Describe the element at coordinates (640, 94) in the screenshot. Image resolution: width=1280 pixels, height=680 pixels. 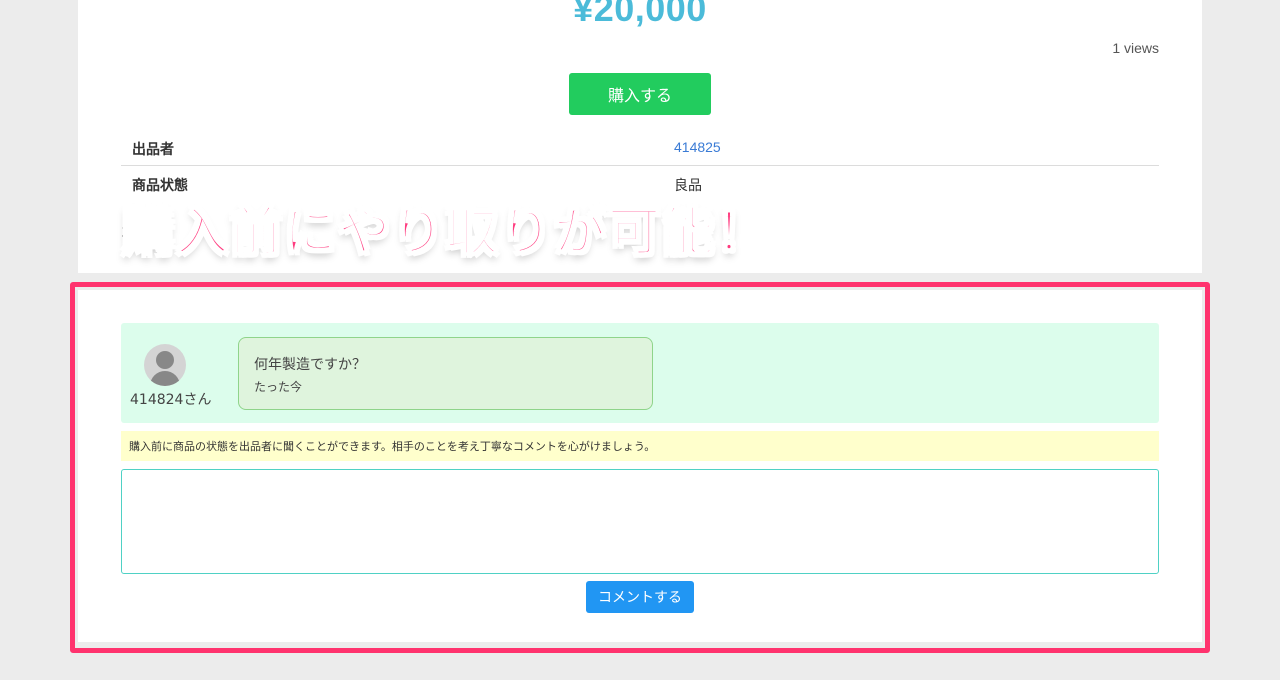
I see `buy-button: 購入する` at that location.